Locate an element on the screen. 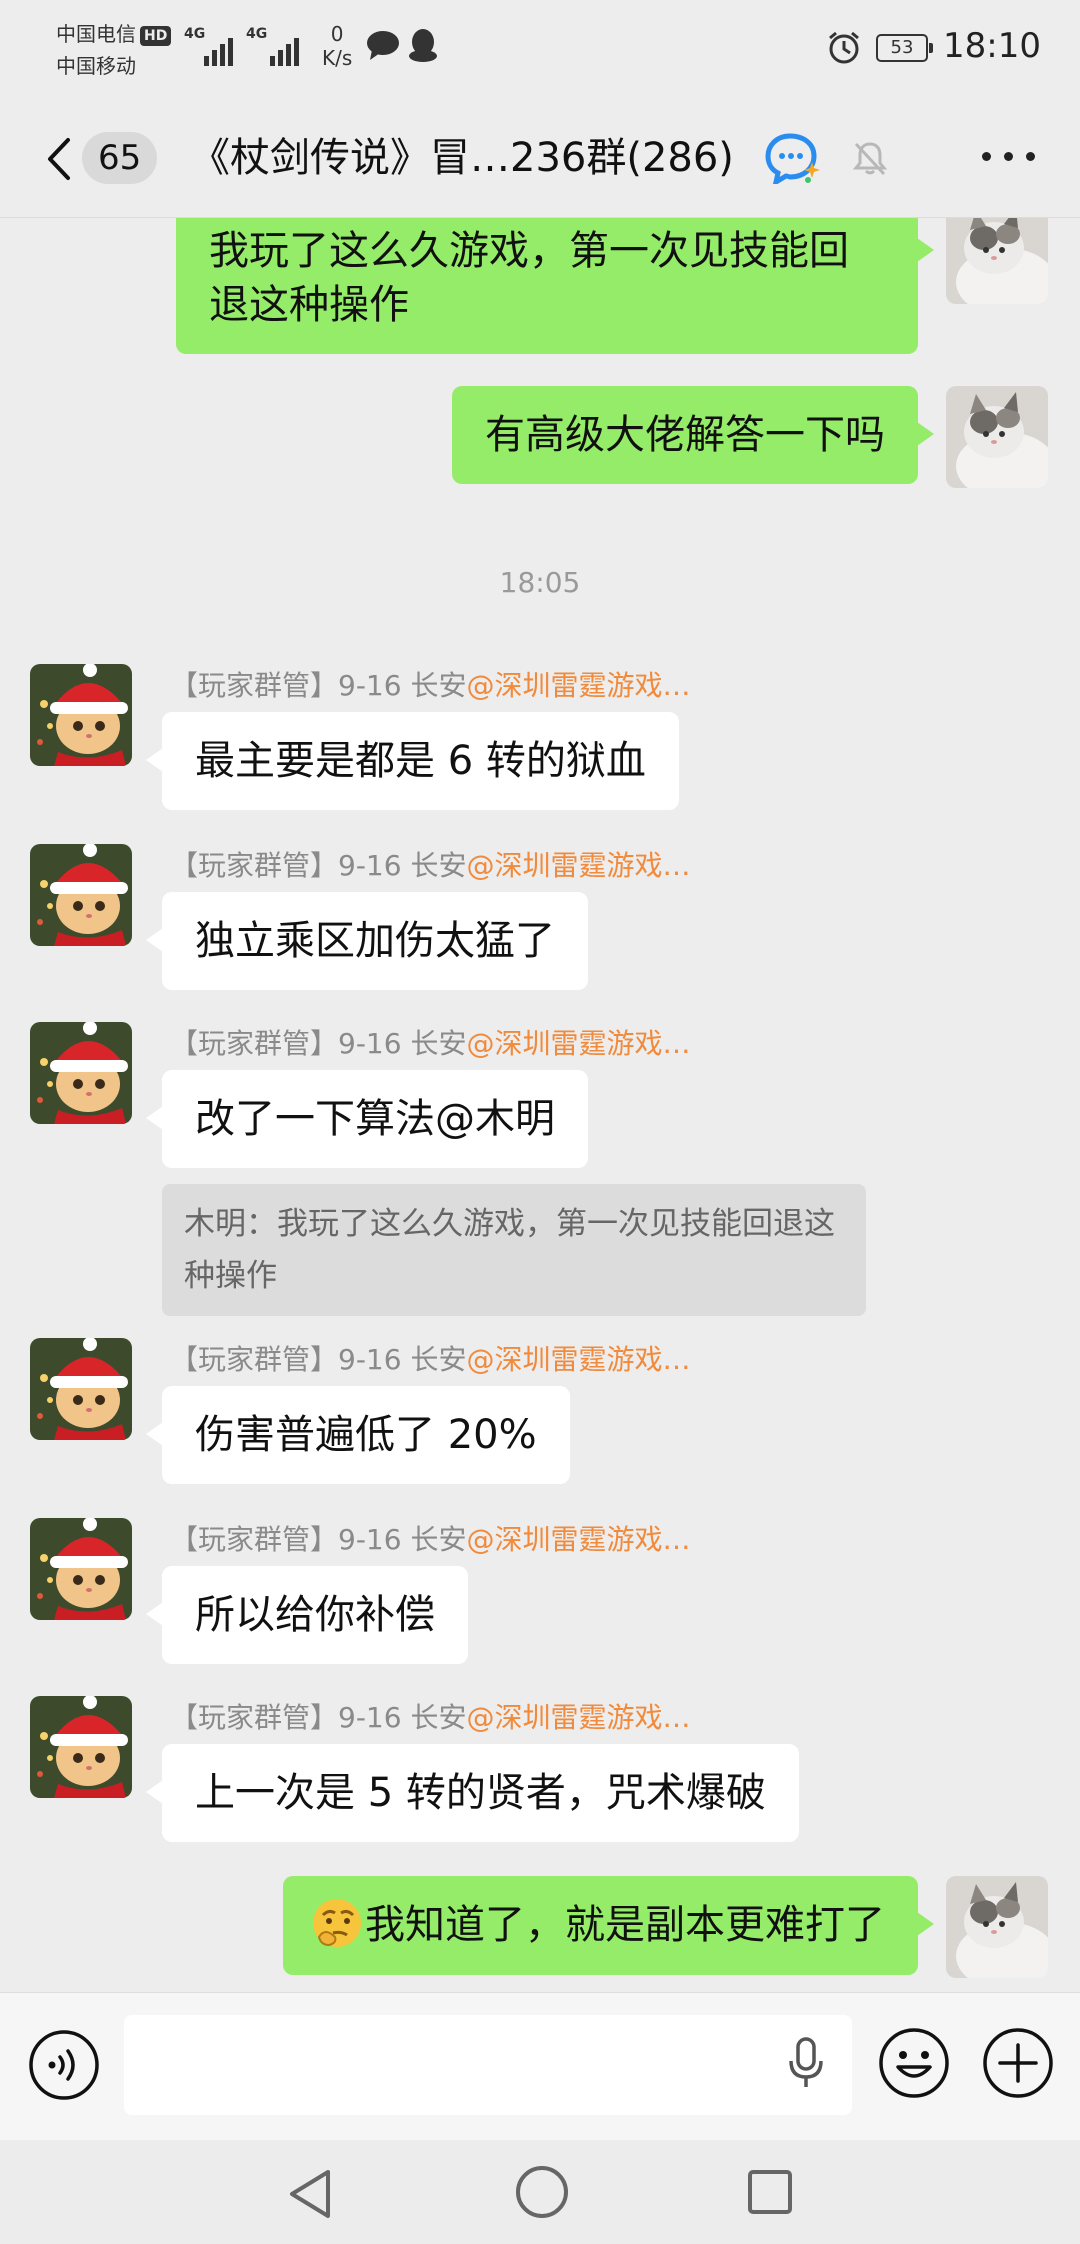 This screenshot has height=2244, width=1080. chat-header: 65 《杖剑传说》冒…236群(286) is located at coordinates (540, 159).